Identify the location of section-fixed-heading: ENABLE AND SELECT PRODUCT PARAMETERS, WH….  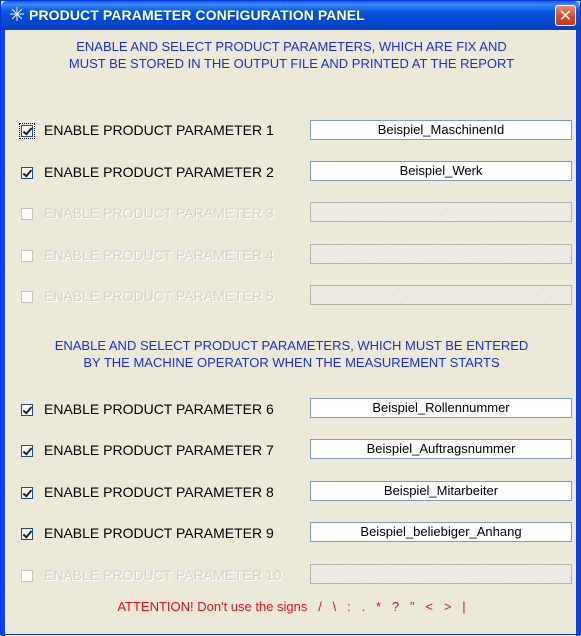
(291, 55).